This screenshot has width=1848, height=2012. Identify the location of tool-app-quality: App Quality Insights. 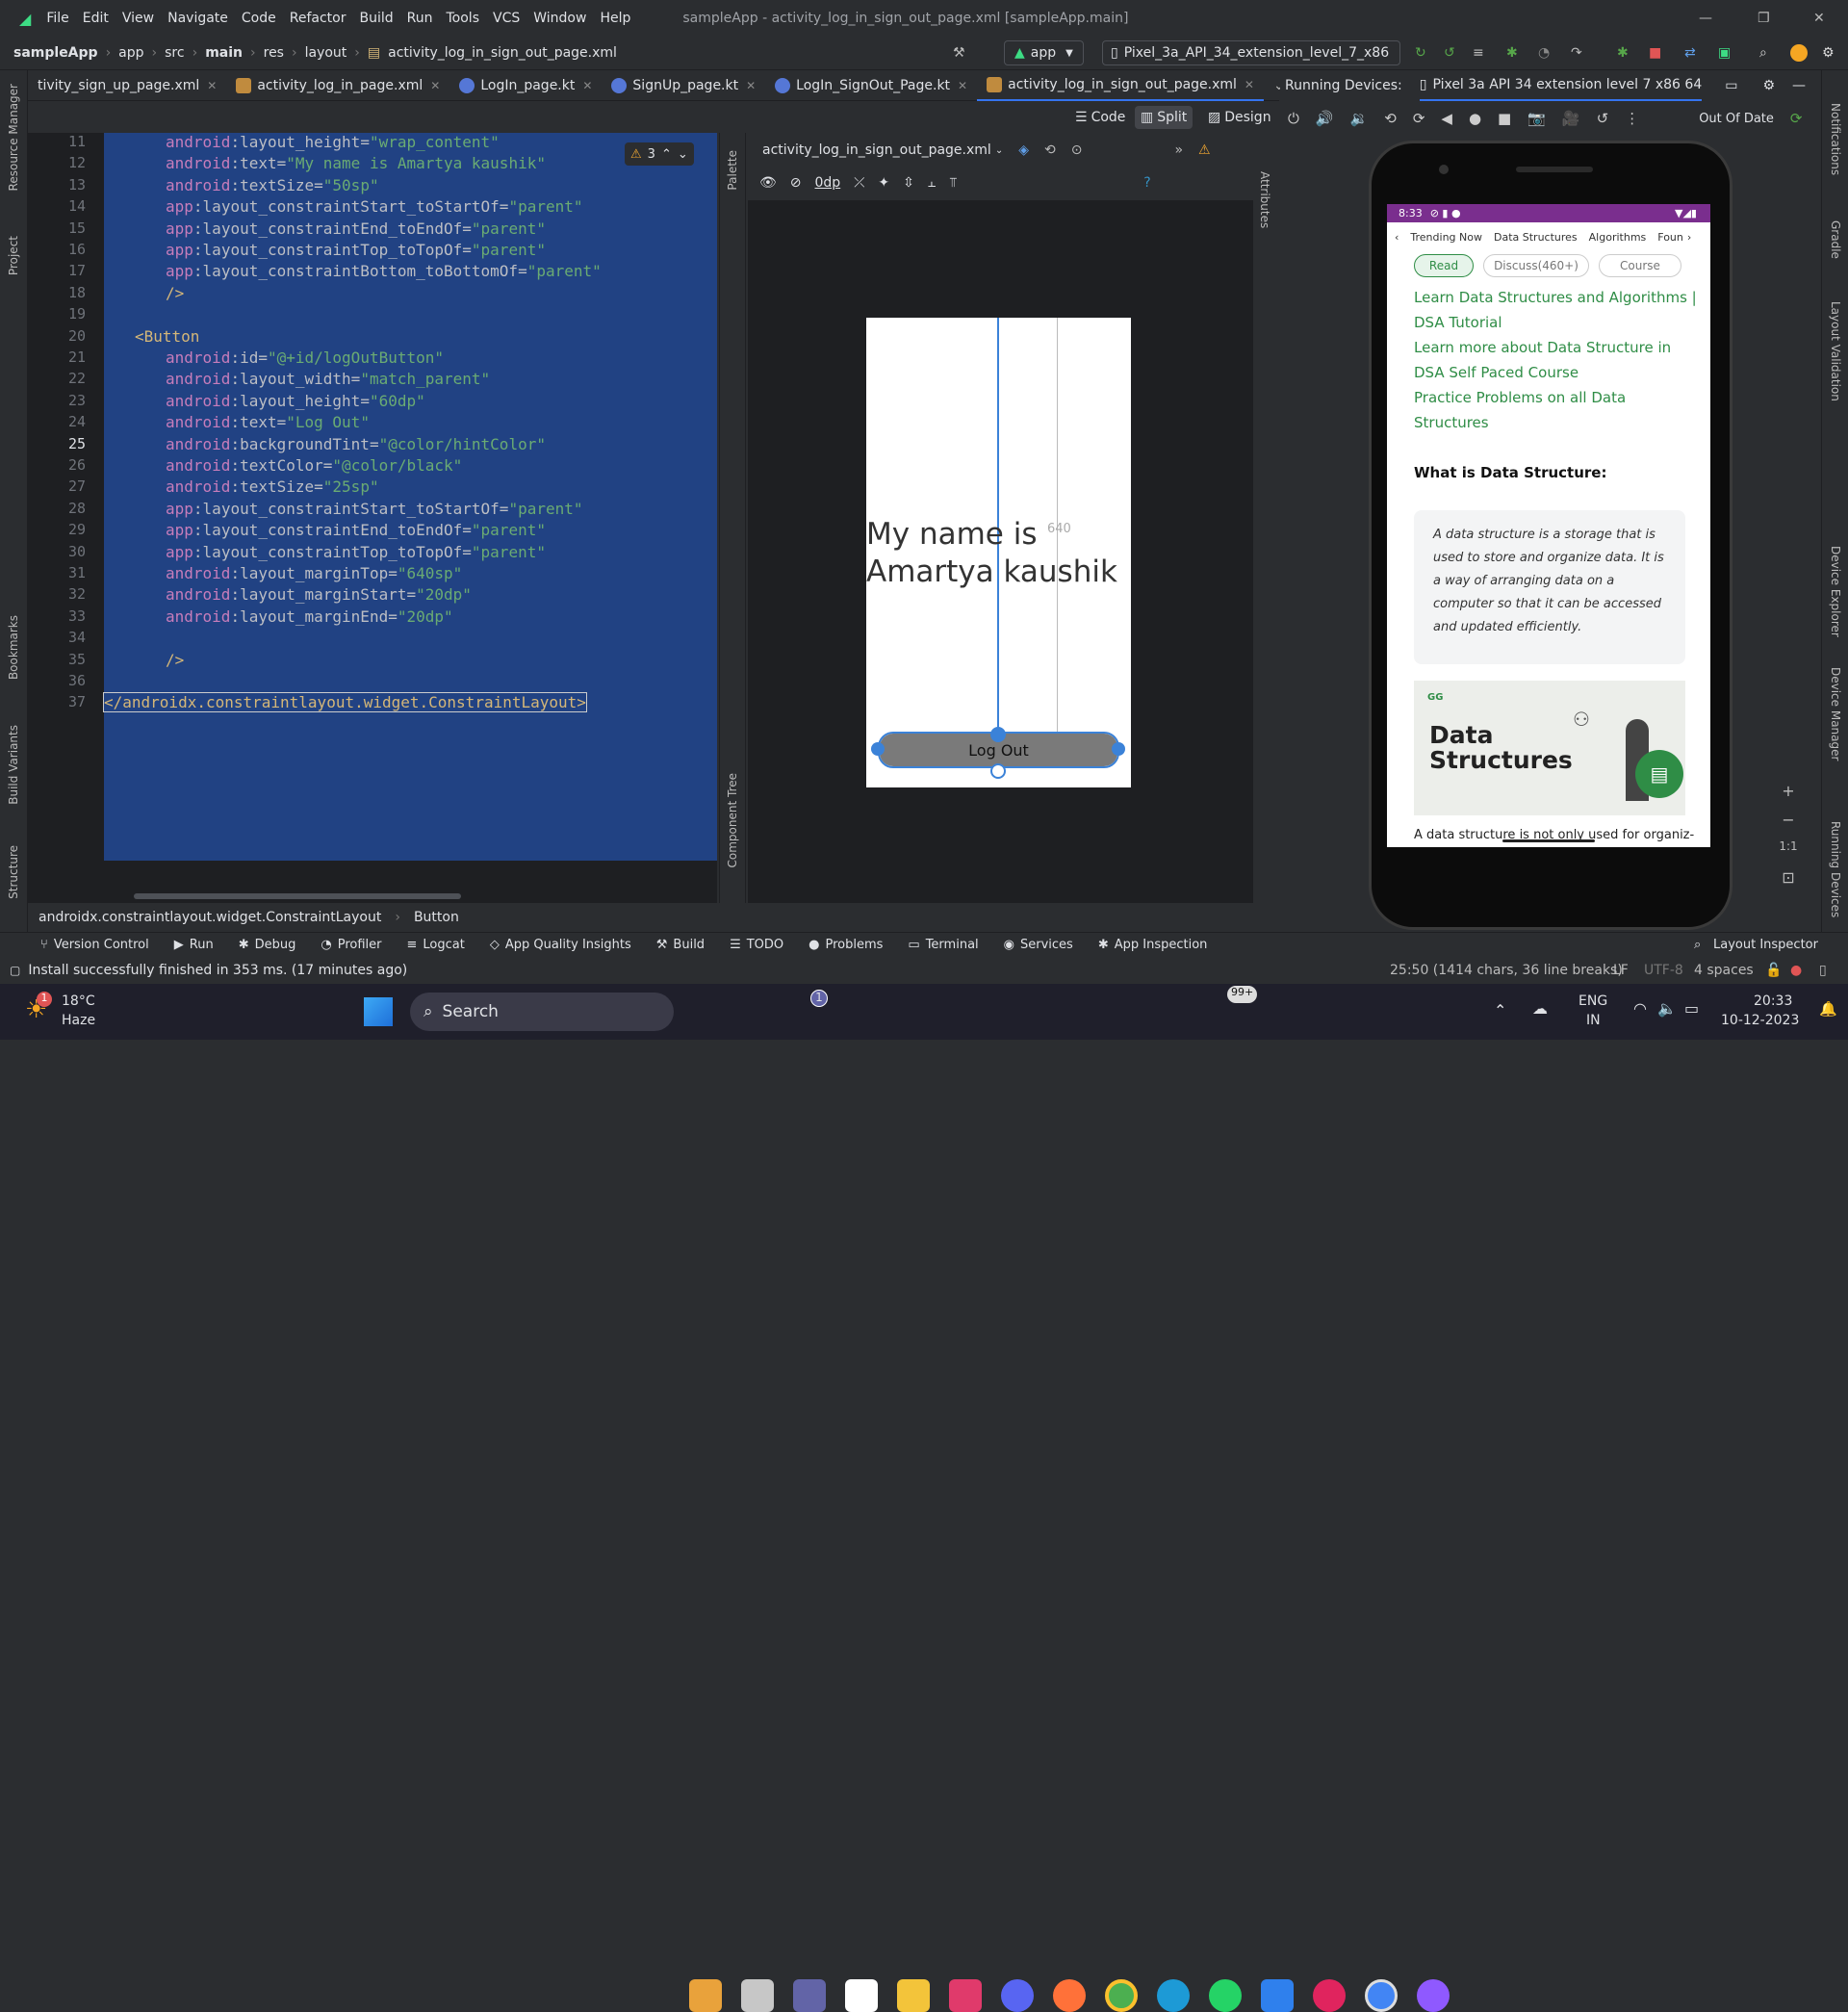
(568, 945).